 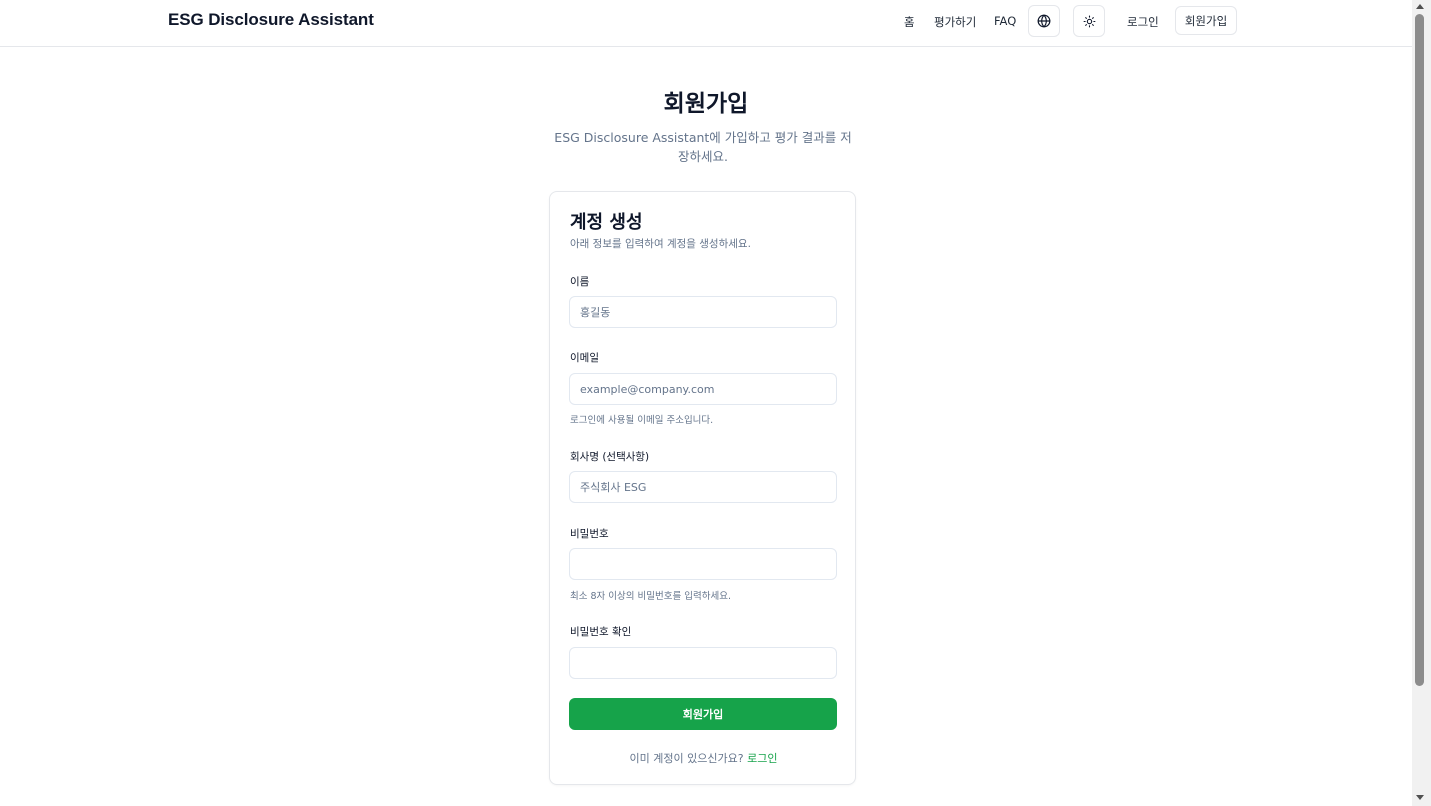 What do you see at coordinates (1206, 20) in the screenshot?
I see `signup-button-header: 회원가입` at bounding box center [1206, 20].